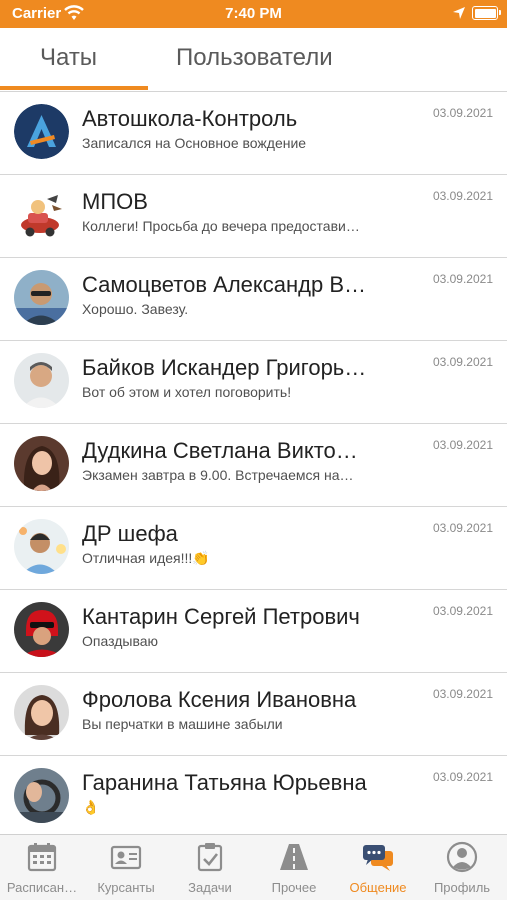 Image resolution: width=507 pixels, height=900 pixels. What do you see at coordinates (462, 857) in the screenshot?
I see `profile-icon` at bounding box center [462, 857].